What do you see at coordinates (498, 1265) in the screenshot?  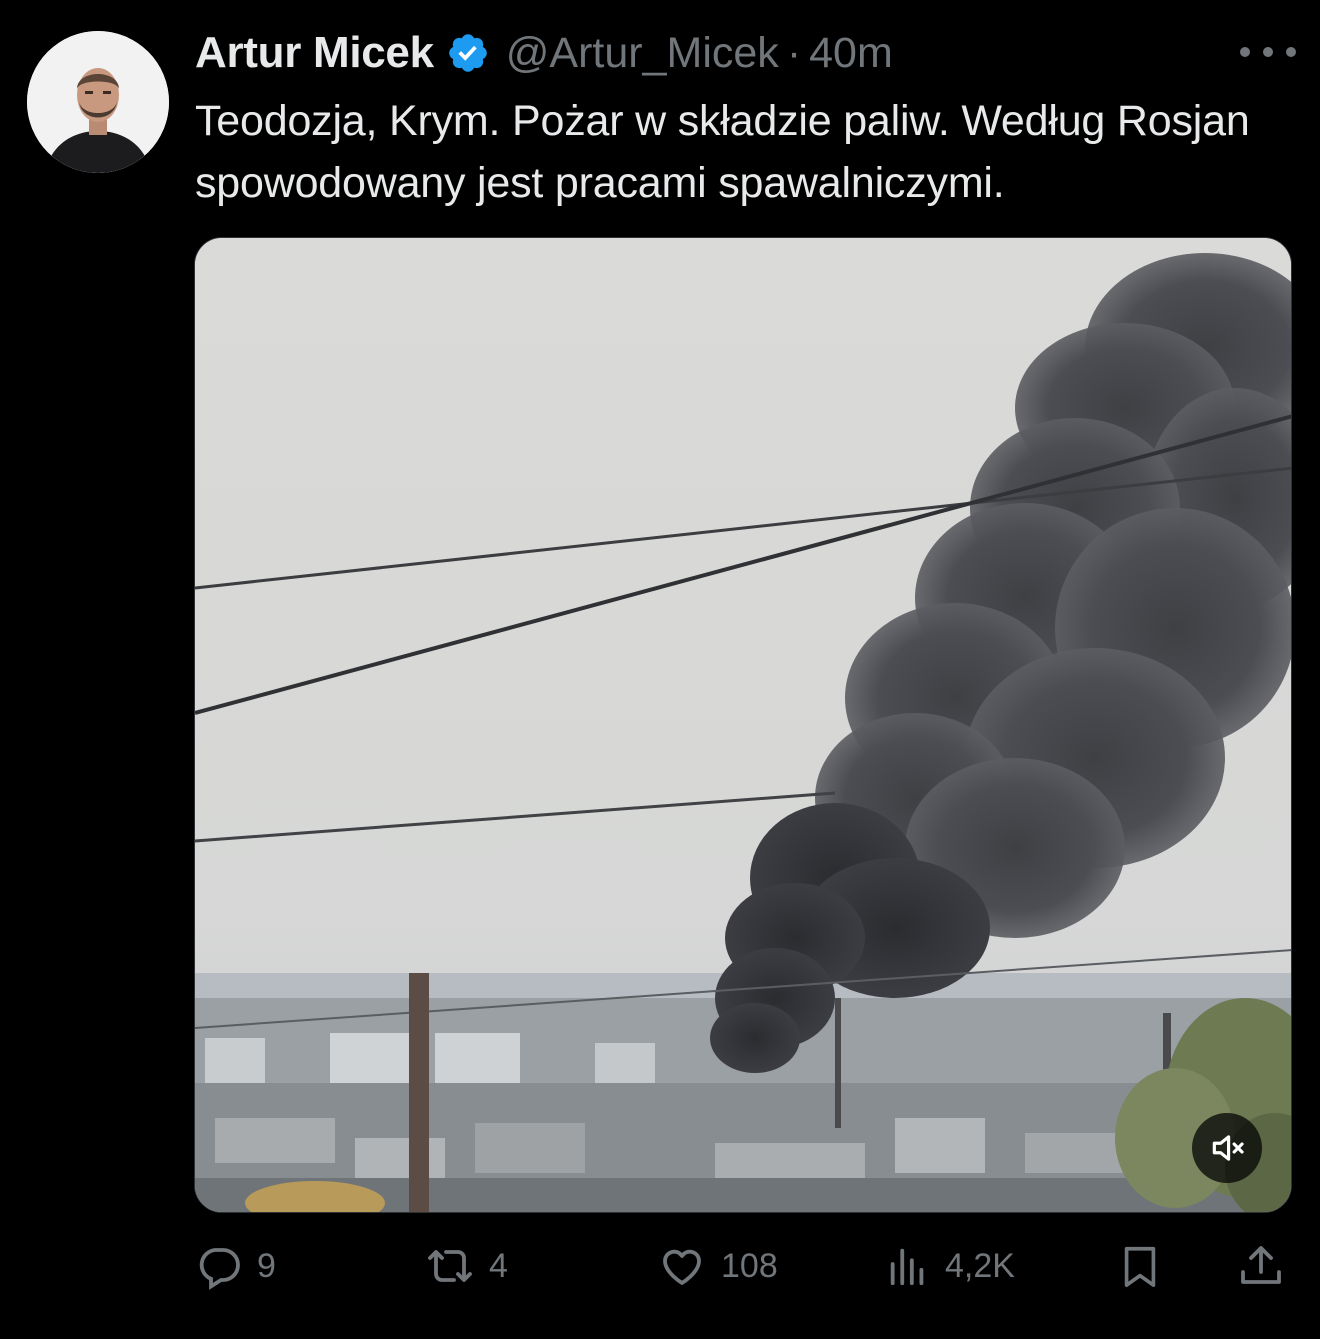 I see `retweet-count: 4` at bounding box center [498, 1265].